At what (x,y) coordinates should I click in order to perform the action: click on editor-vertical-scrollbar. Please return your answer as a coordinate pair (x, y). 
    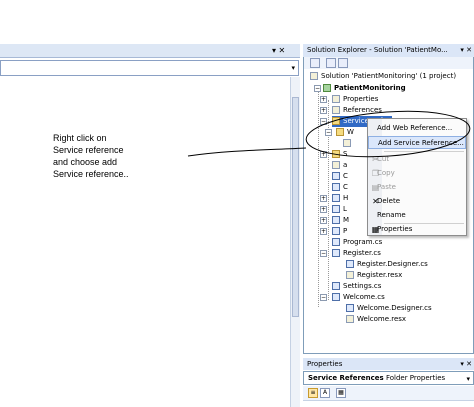
    Looking at the image, I should click on (295, 242).